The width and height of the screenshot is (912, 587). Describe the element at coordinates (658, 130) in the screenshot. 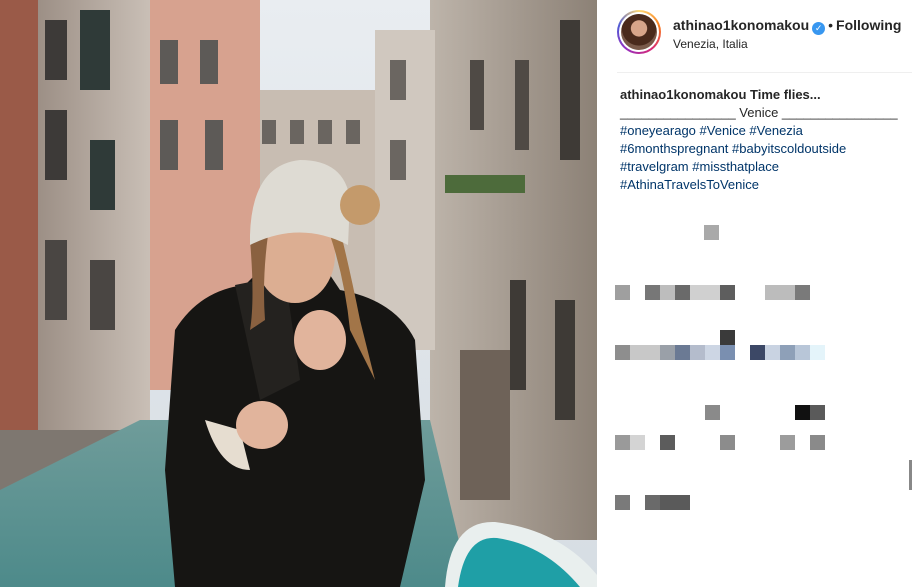

I see `hashtag-link: #oneyearago` at that location.